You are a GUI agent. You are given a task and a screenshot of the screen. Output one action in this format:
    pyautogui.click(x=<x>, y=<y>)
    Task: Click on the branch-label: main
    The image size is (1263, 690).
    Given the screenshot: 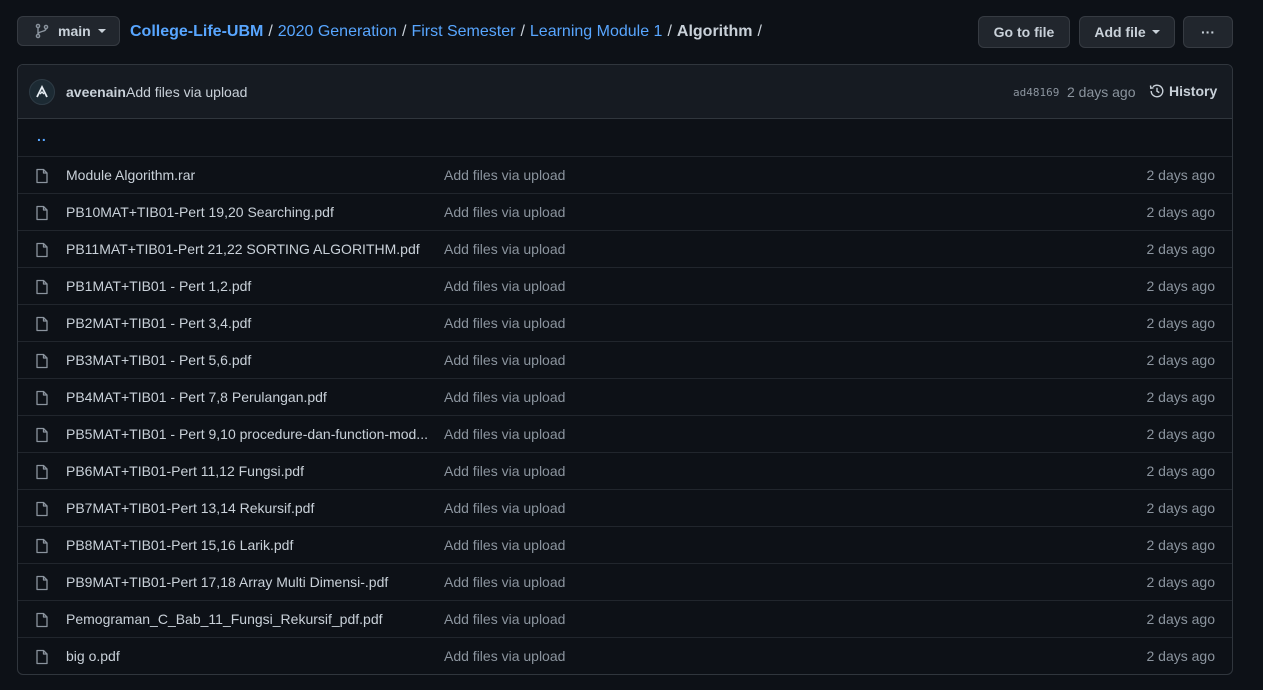 What is the action you would take?
    pyautogui.click(x=74, y=31)
    